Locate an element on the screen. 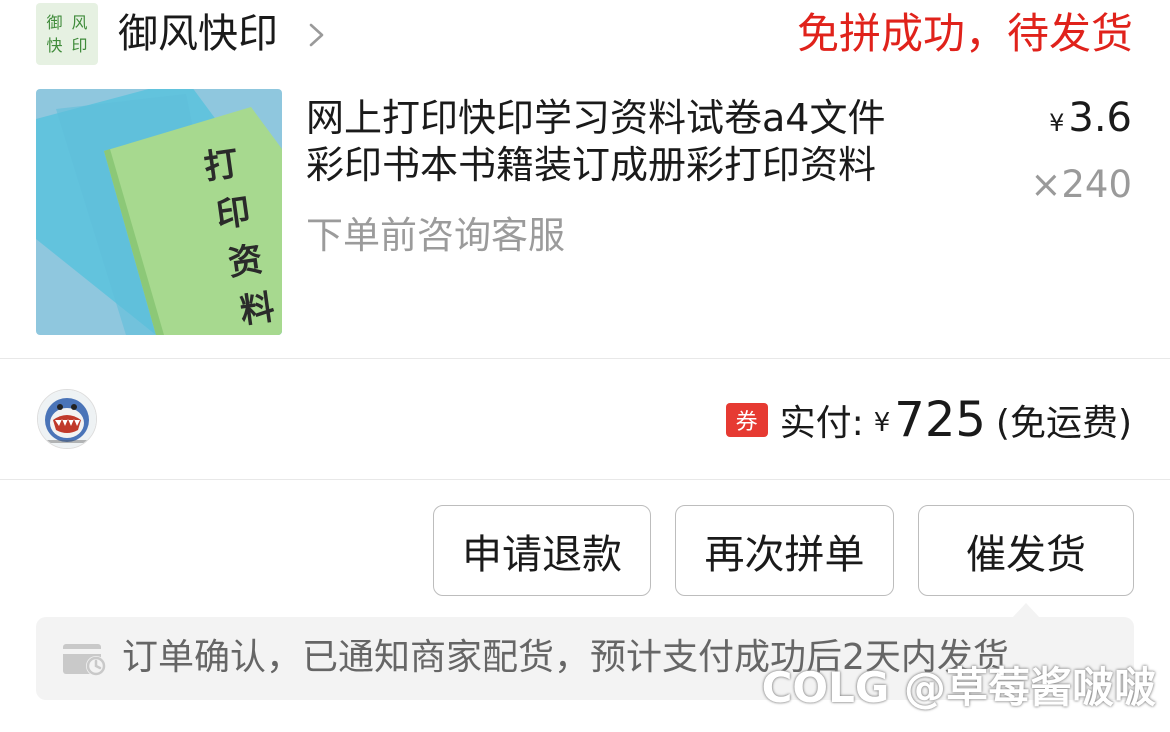  product-title-line: 网上打印快印学习资料试卷a4文件 is located at coordinates (596, 118).